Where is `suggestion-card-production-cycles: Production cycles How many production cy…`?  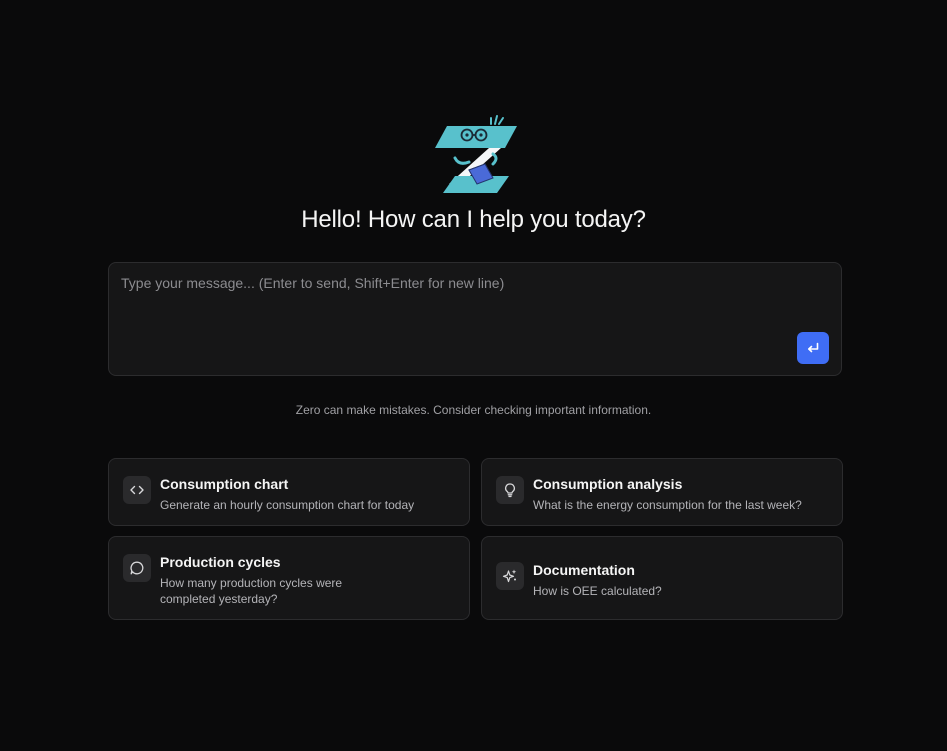 suggestion-card-production-cycles: Production cycles How many production cy… is located at coordinates (289, 578).